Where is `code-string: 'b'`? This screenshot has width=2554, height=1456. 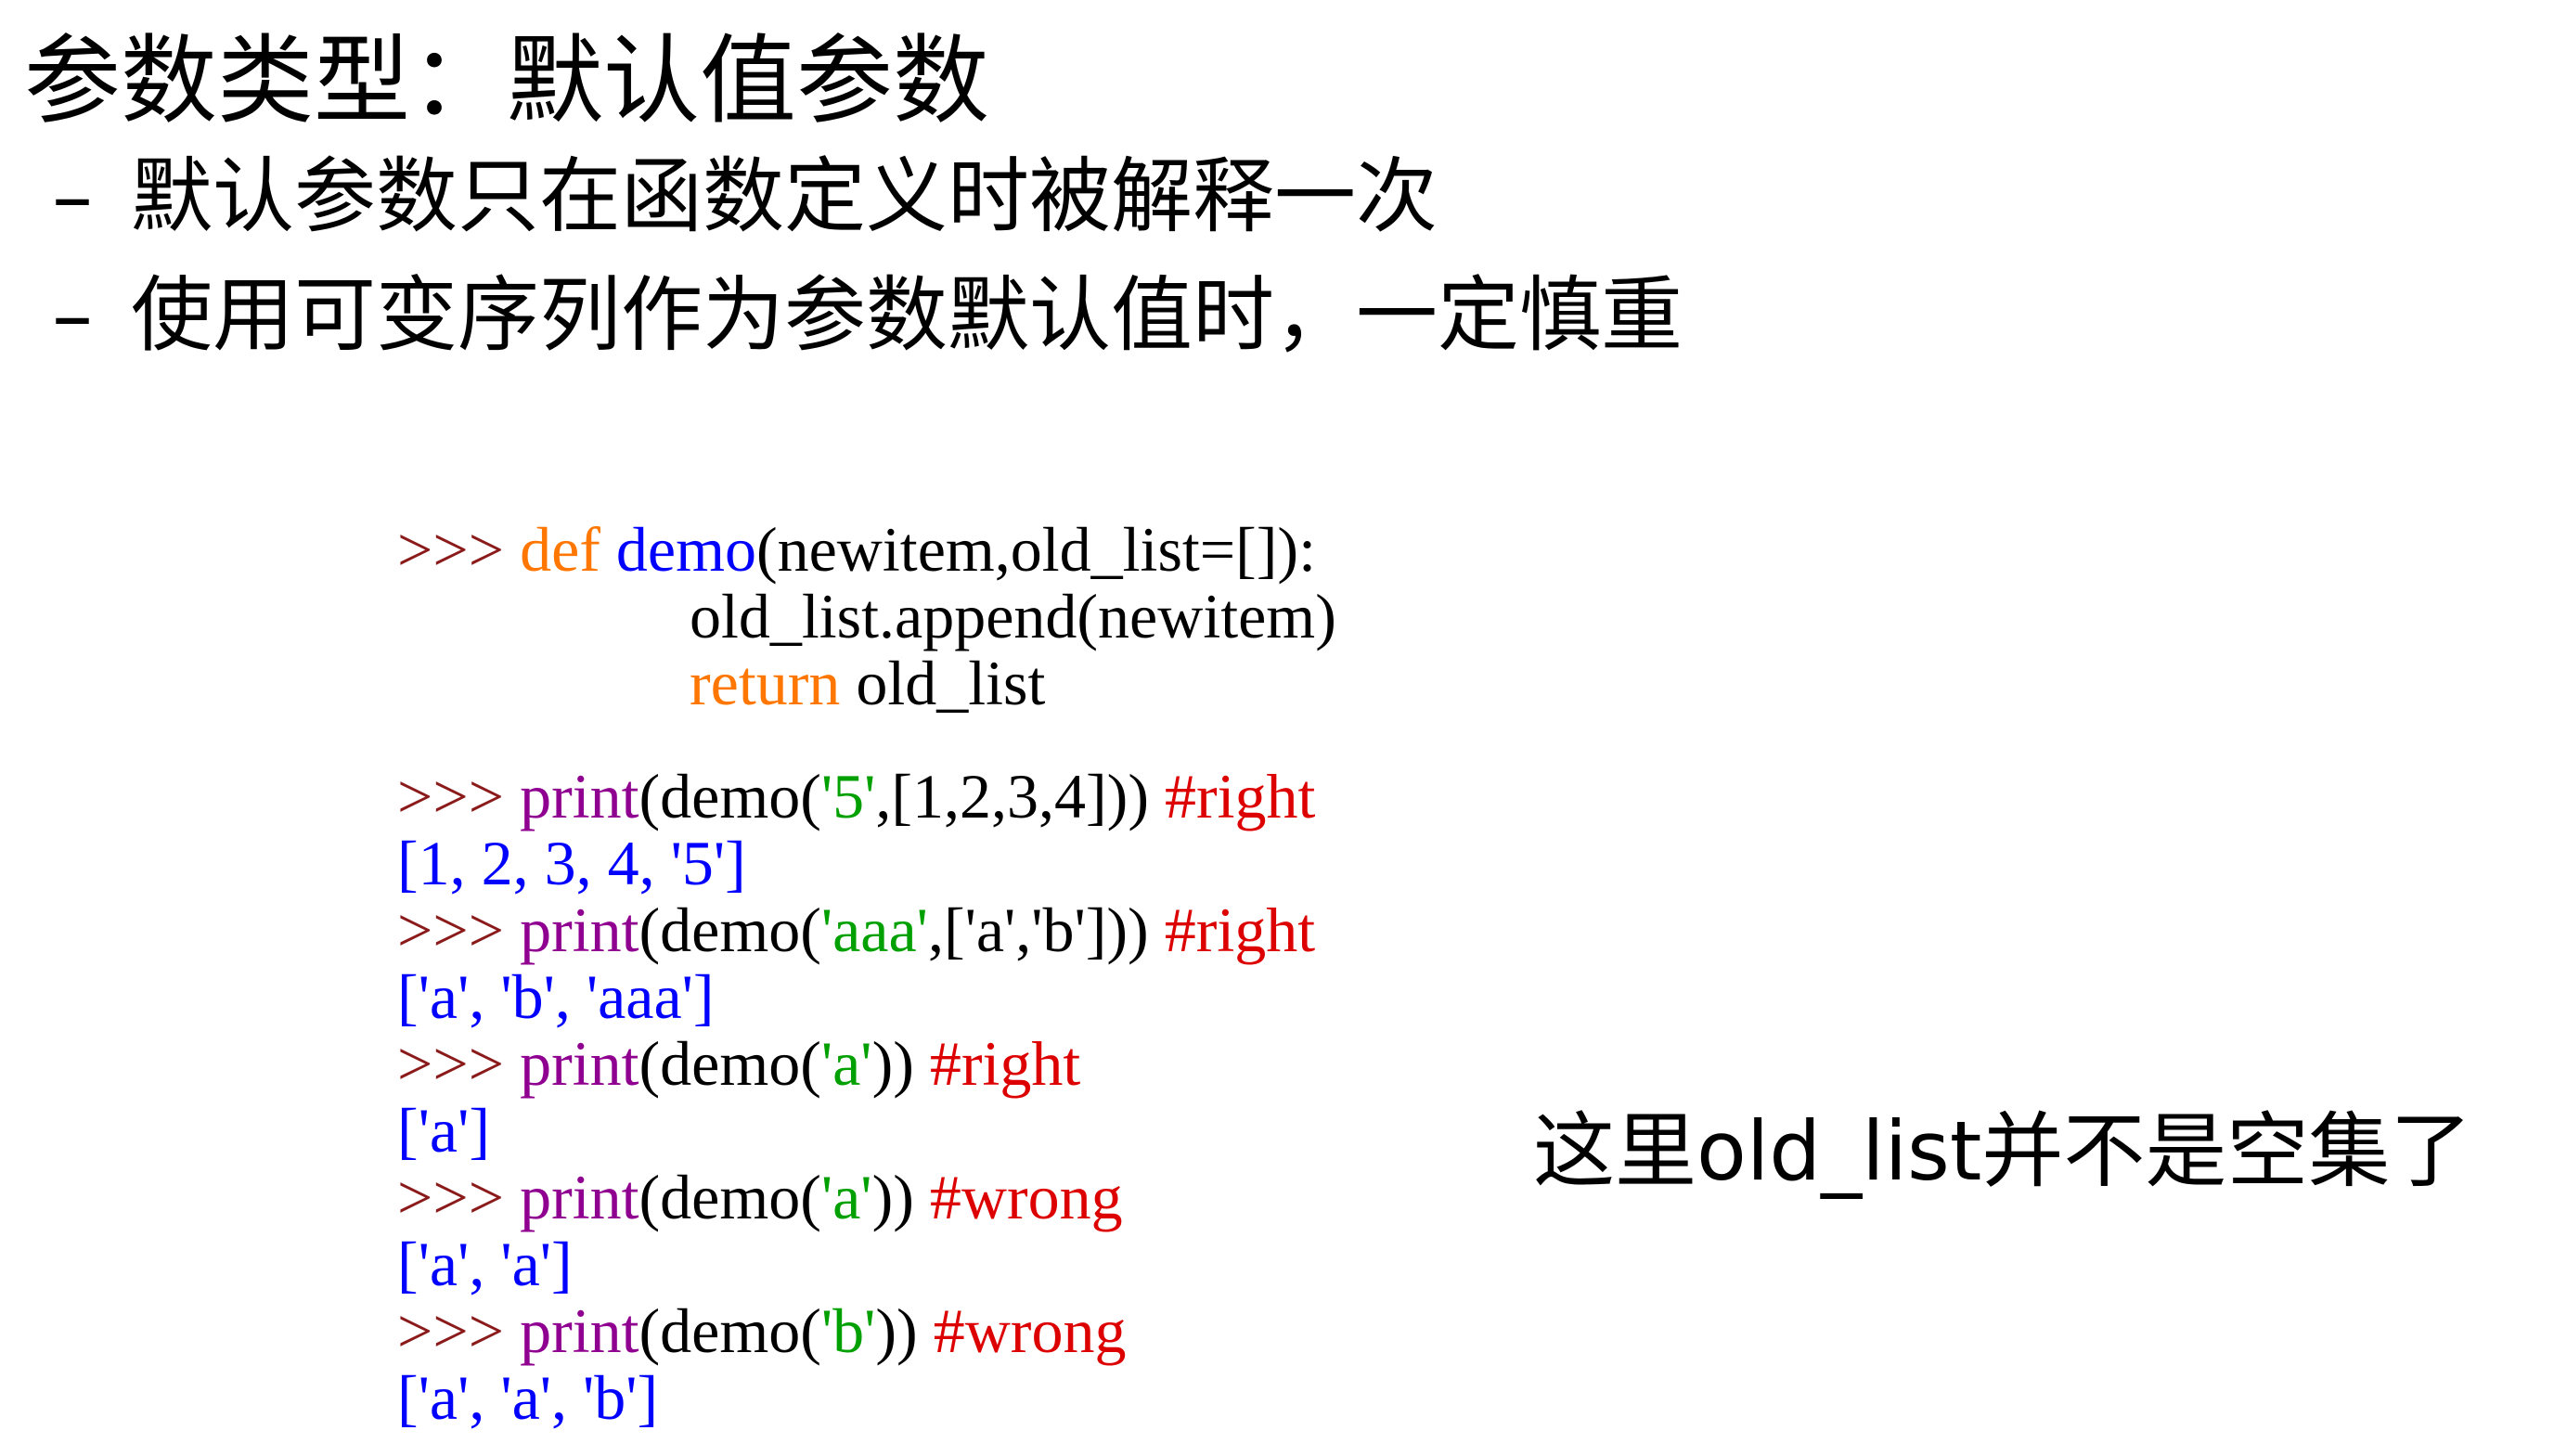
code-string: 'b' is located at coordinates (848, 1330).